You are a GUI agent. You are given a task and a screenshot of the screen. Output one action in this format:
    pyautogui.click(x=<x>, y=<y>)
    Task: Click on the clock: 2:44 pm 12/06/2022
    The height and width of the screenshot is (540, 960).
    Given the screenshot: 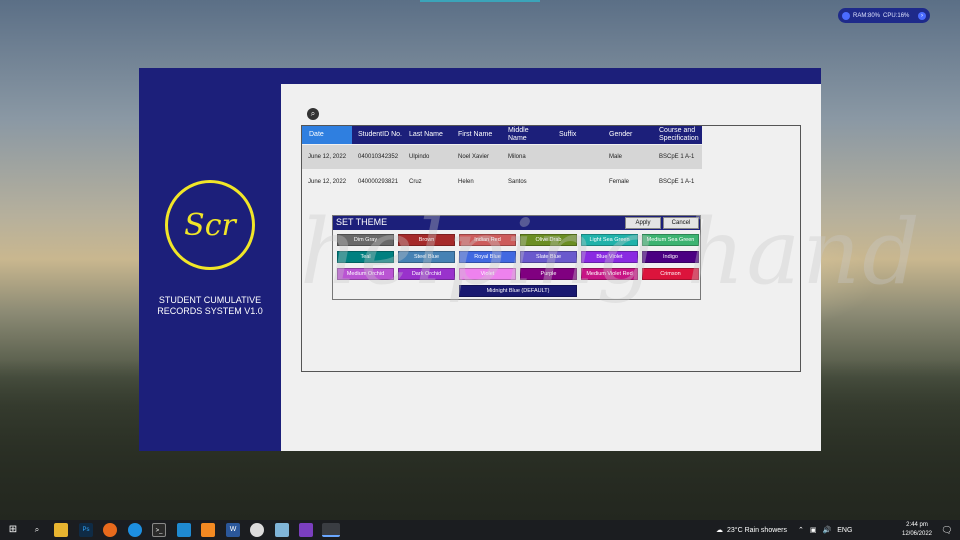 What is the action you would take?
    pyautogui.click(x=917, y=530)
    